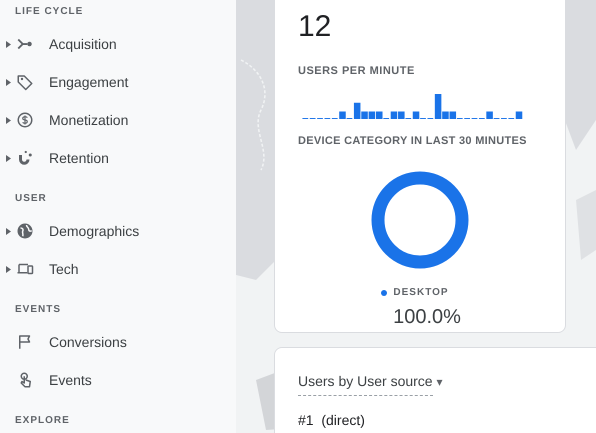 The image size is (596, 433). Describe the element at coordinates (38, 309) in the screenshot. I see `section-heading: EVENTS` at that location.